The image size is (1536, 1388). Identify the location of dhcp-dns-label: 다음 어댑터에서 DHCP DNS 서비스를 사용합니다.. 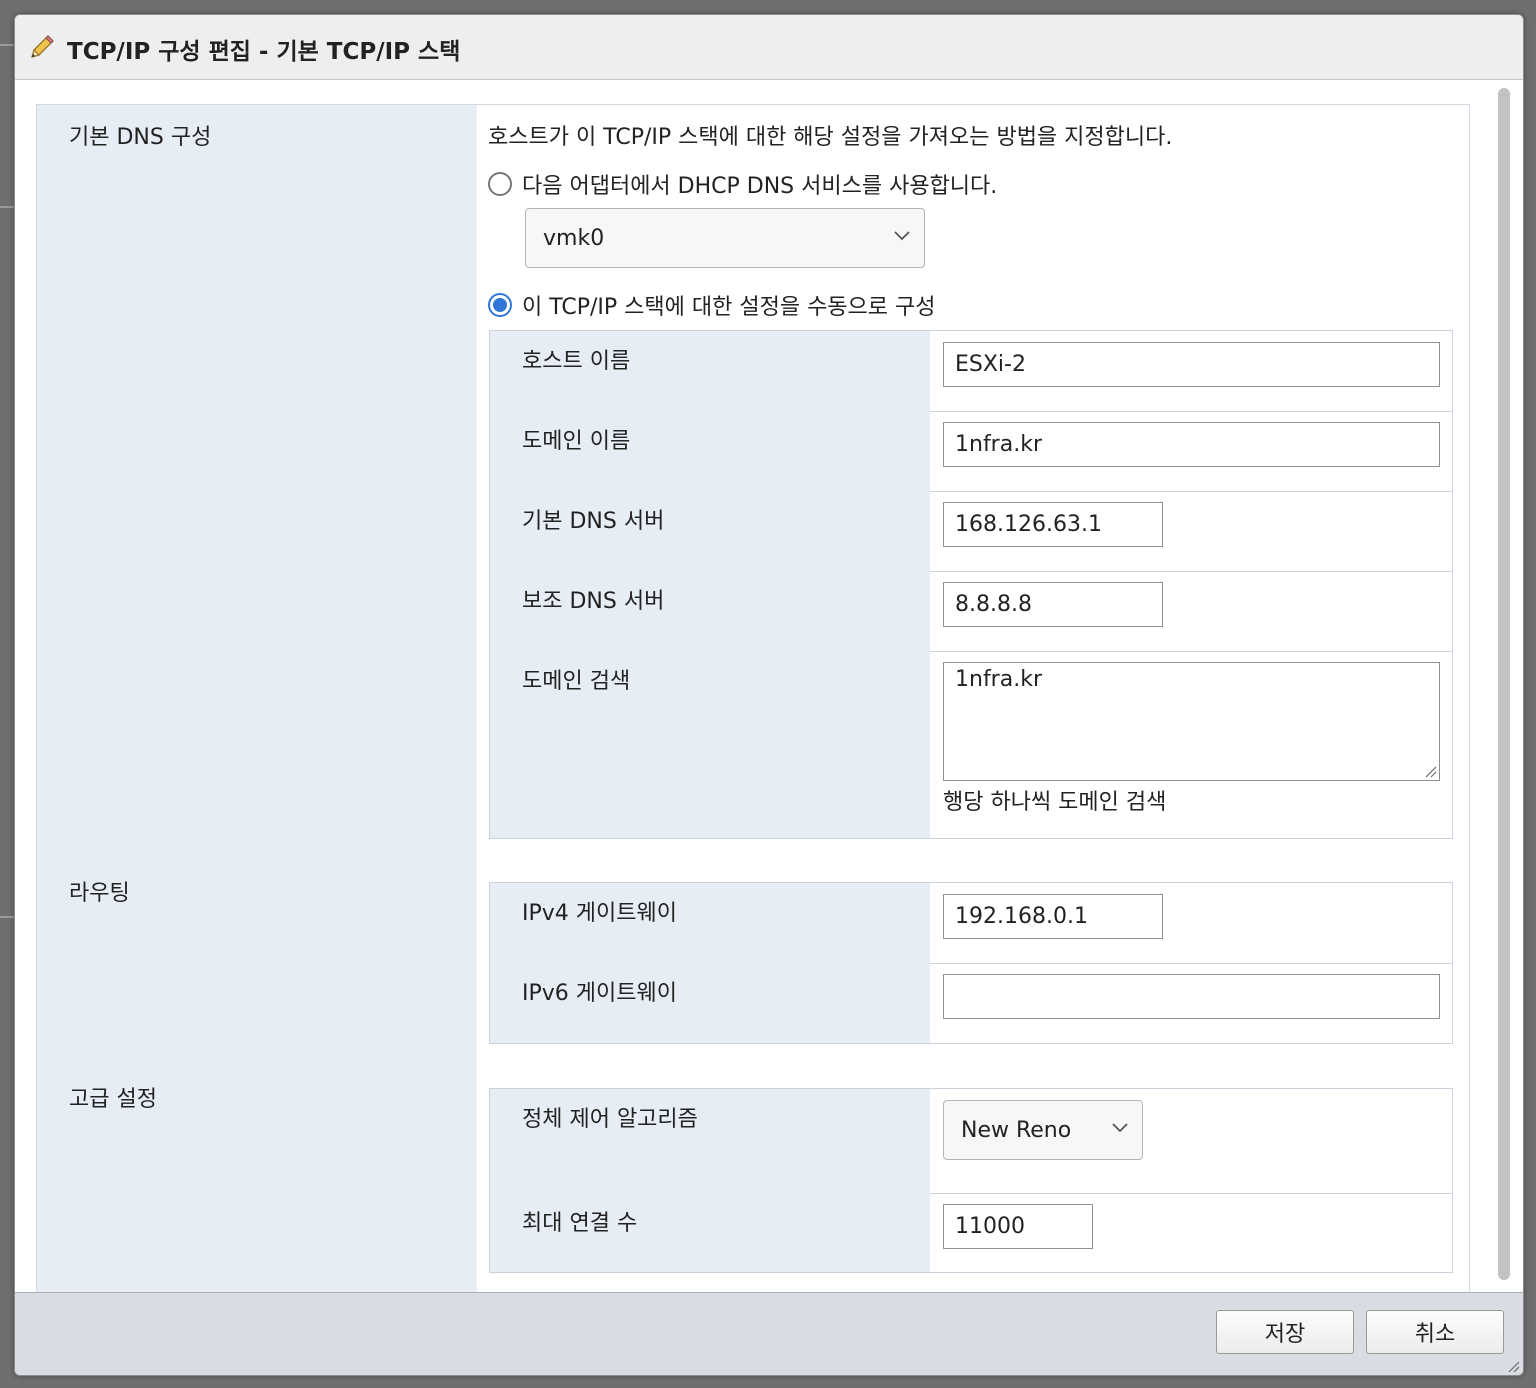
(760, 186).